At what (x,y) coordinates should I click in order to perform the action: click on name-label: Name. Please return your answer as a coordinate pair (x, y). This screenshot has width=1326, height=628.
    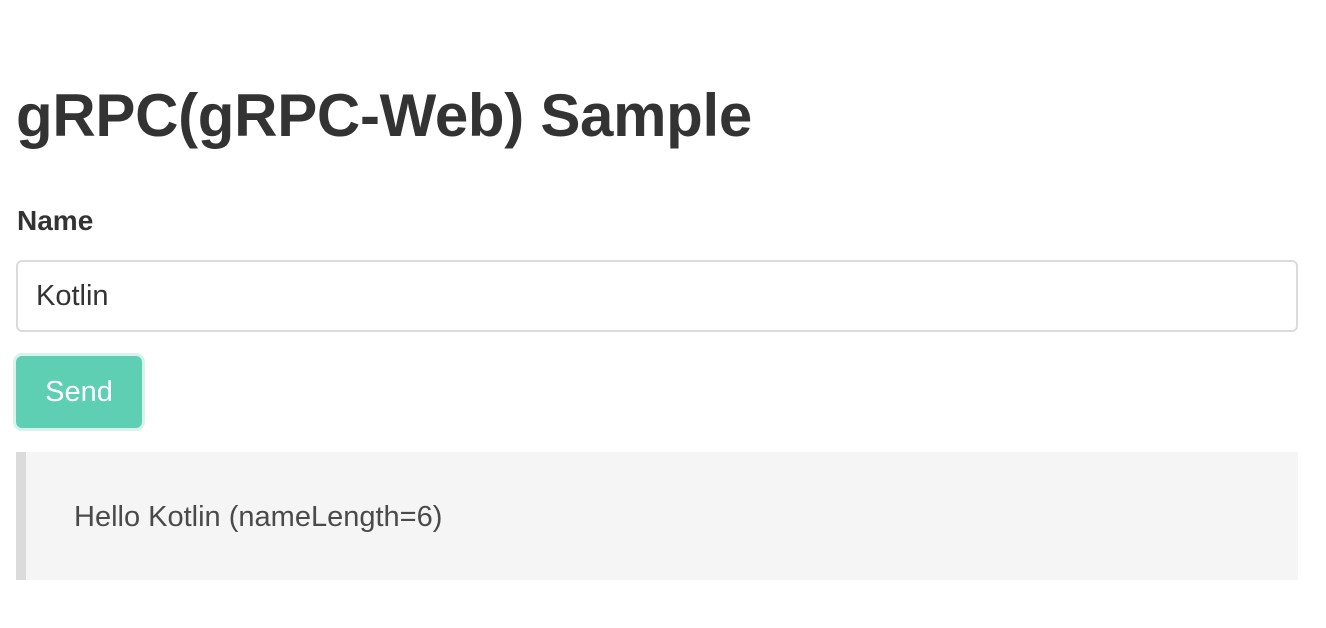
    Looking at the image, I should click on (55, 220).